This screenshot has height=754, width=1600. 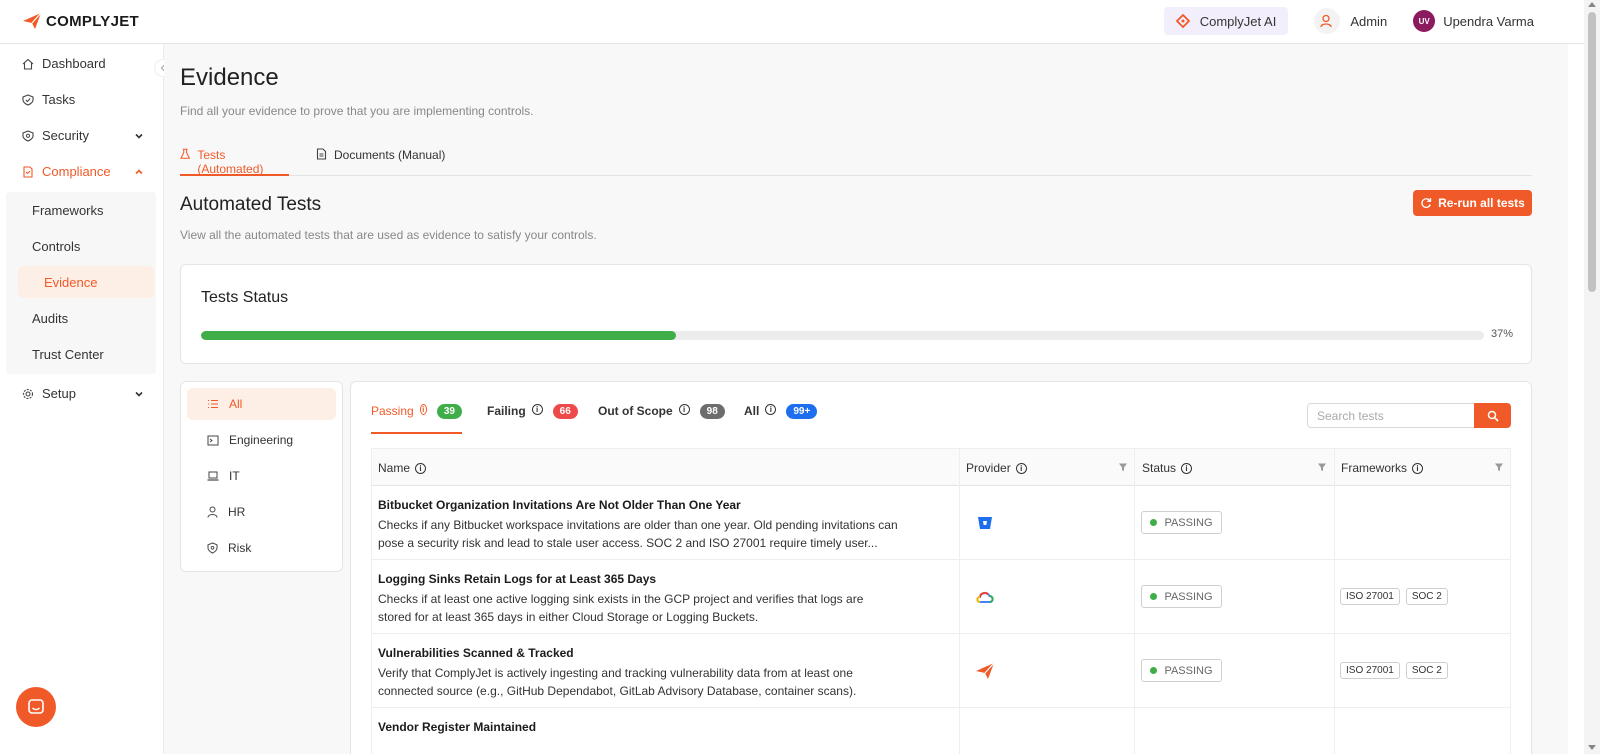 I want to click on column-header-status: Status i, so click(x=1167, y=468).